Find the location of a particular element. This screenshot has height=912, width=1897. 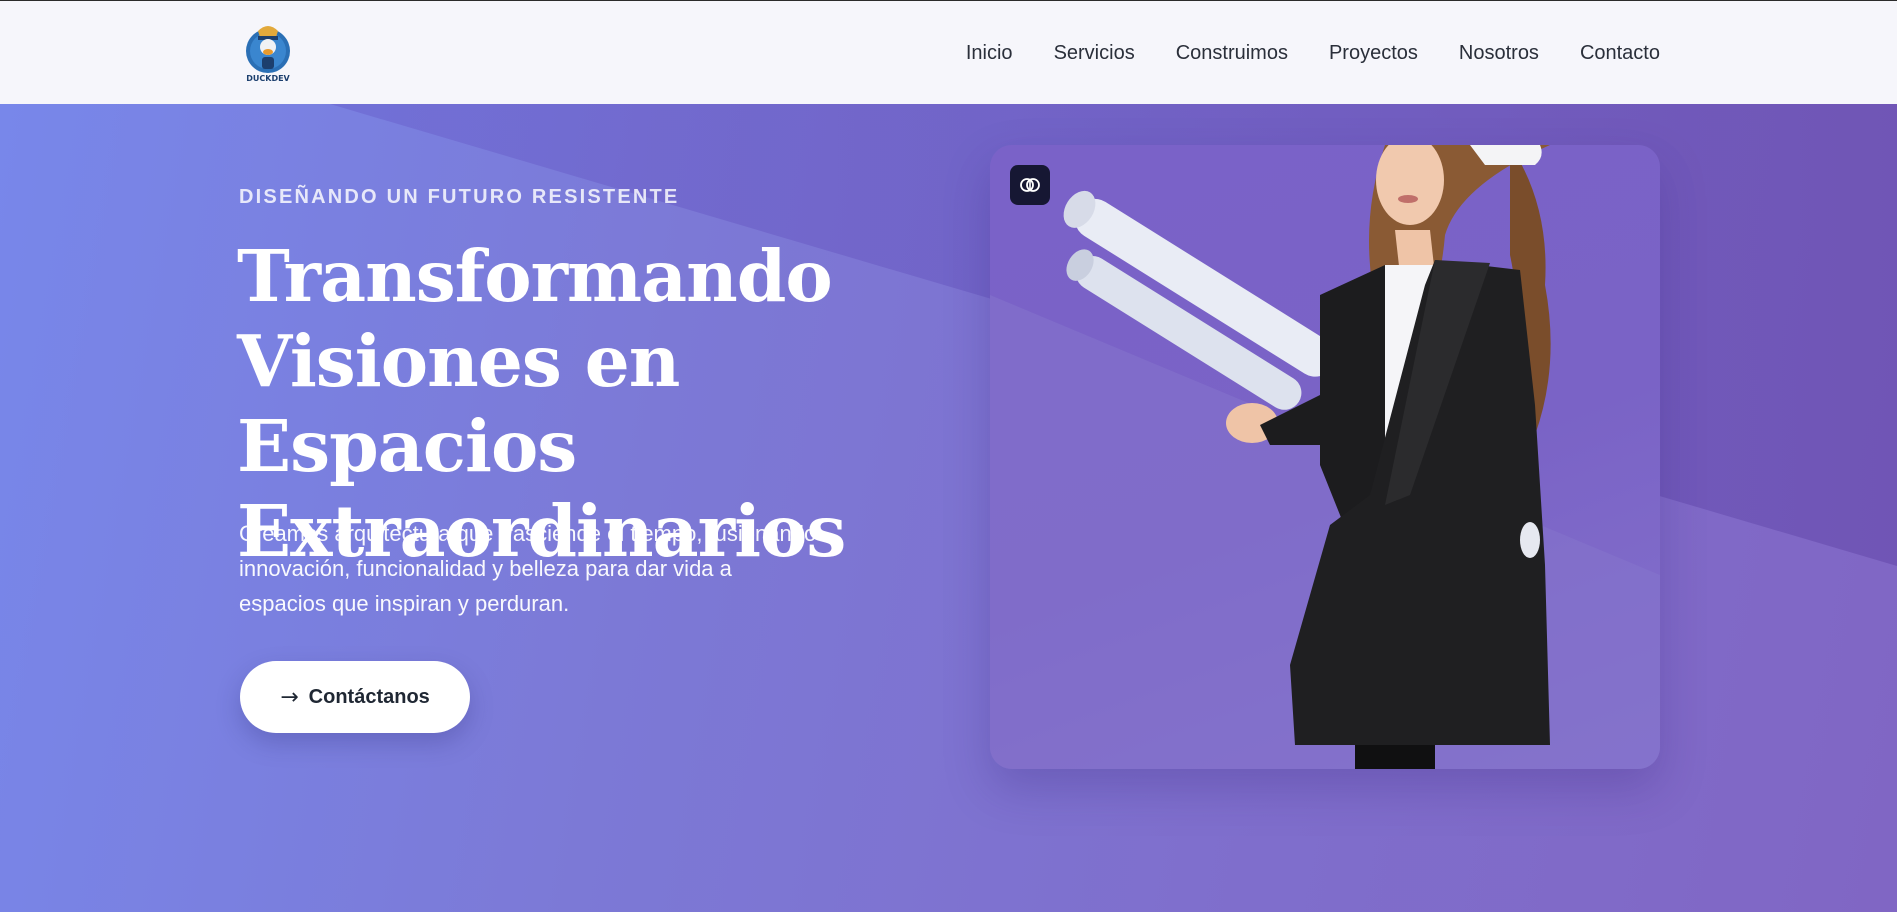

contact-button: → Contáctanos is located at coordinates (355, 697).